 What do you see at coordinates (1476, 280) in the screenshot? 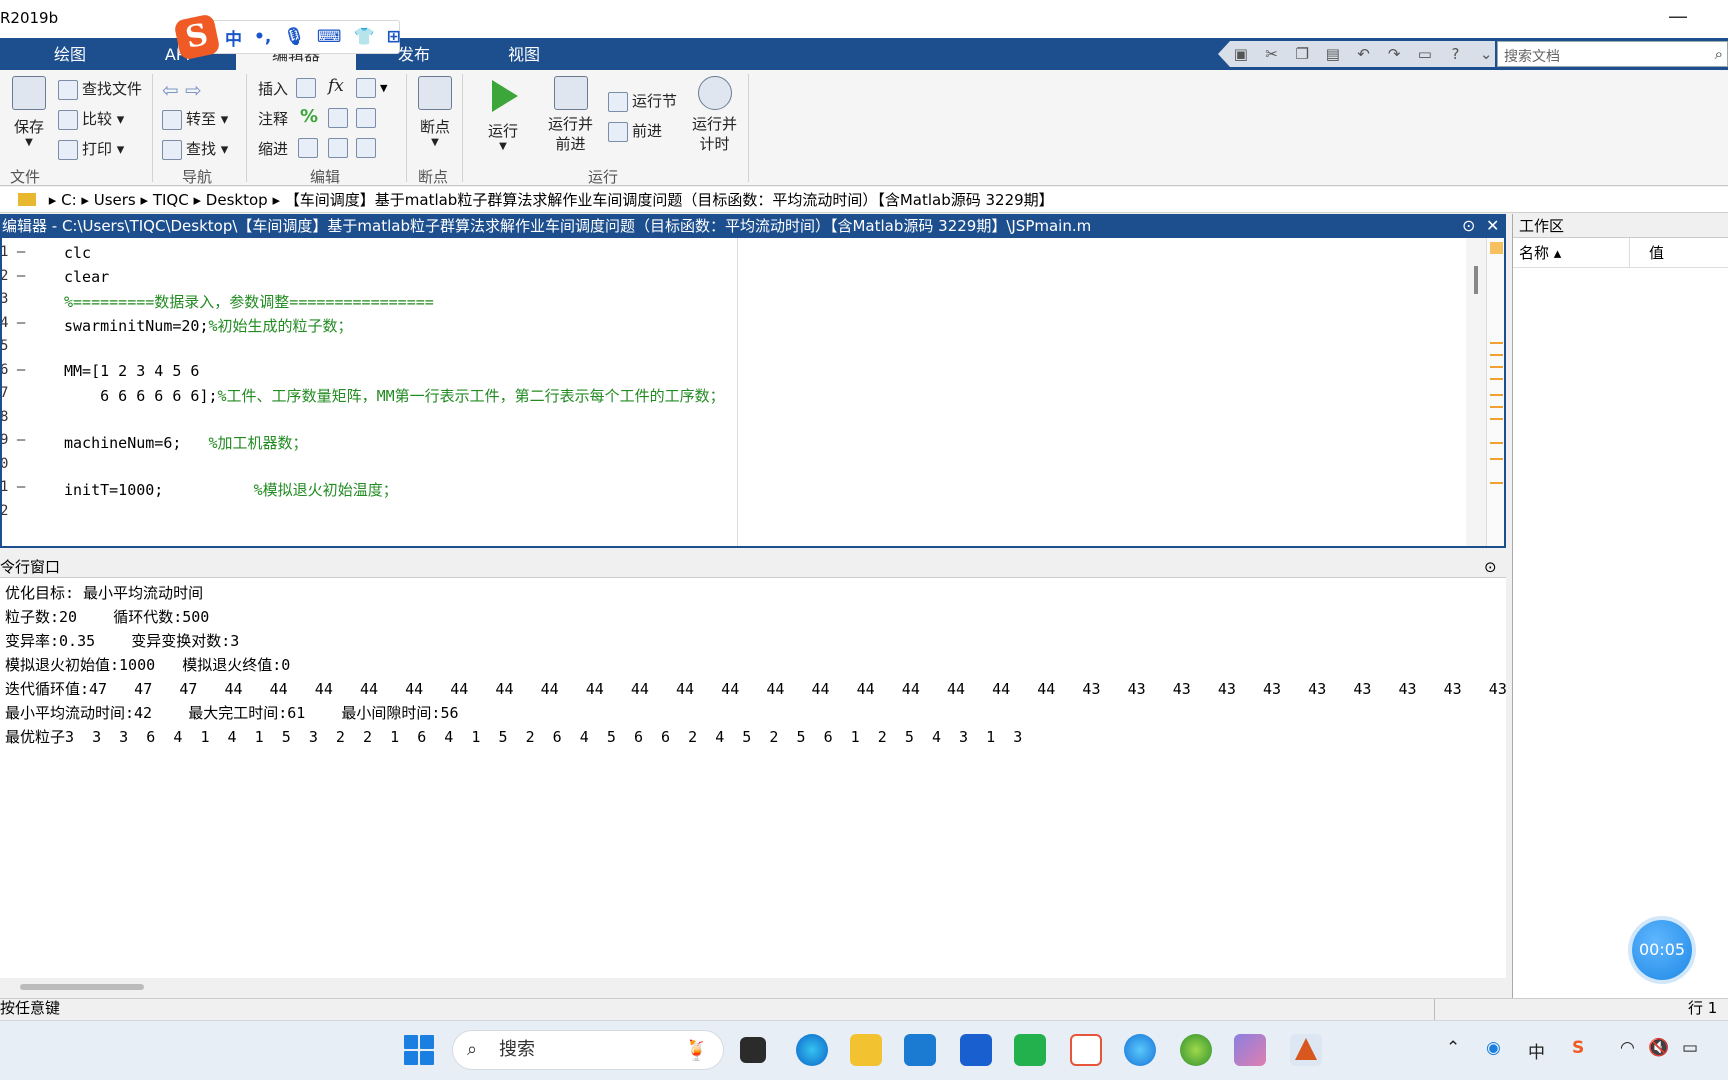
I see `scrollbar-thumb` at bounding box center [1476, 280].